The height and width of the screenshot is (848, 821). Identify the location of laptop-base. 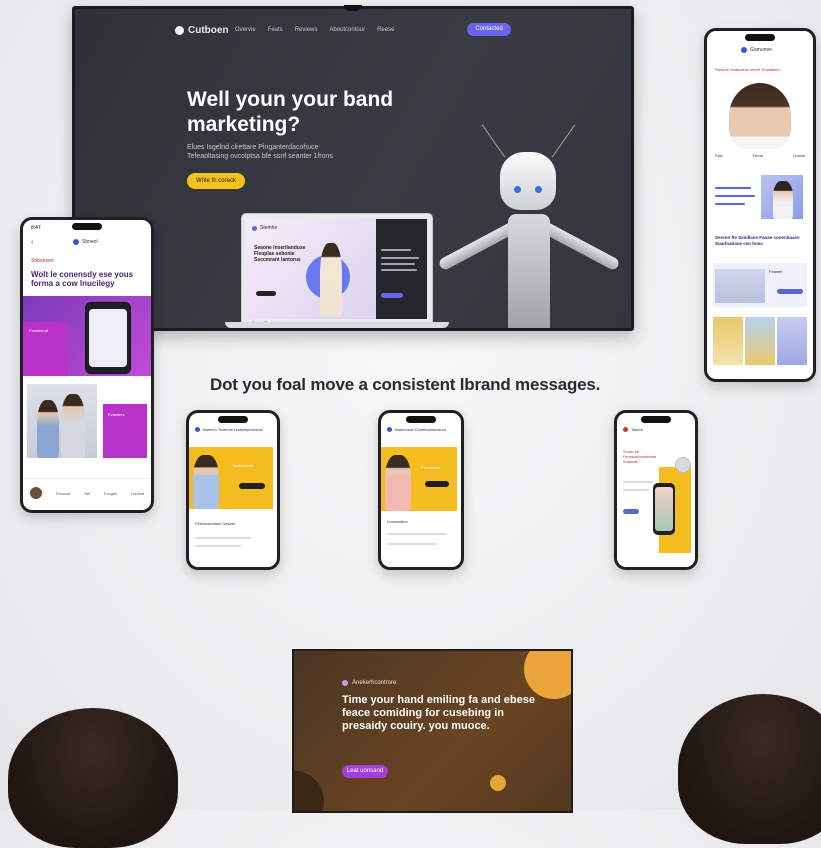
(337, 325).